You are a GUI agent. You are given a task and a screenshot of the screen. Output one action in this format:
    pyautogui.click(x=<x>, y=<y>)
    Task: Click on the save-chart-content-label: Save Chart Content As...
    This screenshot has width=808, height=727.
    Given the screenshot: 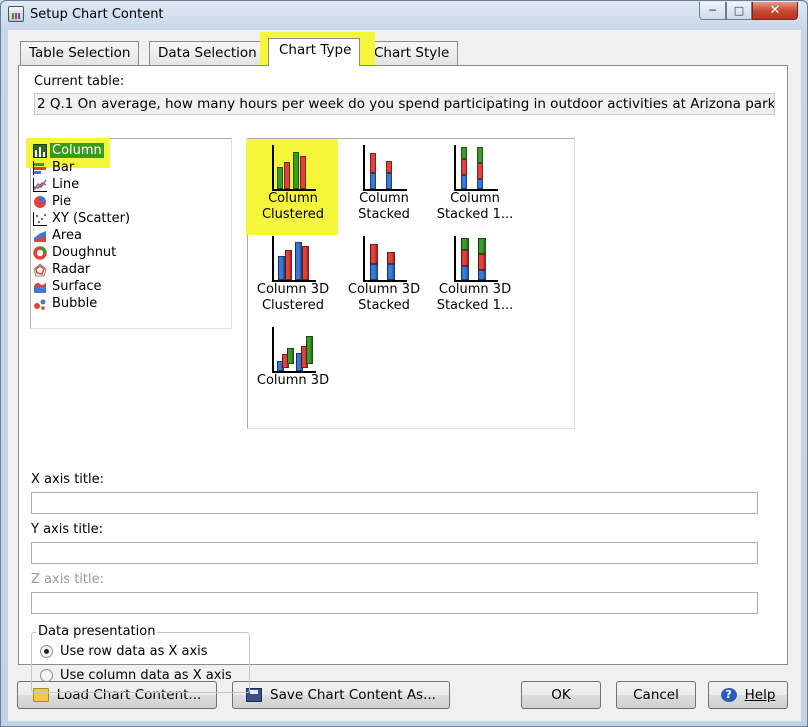 What is the action you would take?
    pyautogui.click(x=353, y=695)
    